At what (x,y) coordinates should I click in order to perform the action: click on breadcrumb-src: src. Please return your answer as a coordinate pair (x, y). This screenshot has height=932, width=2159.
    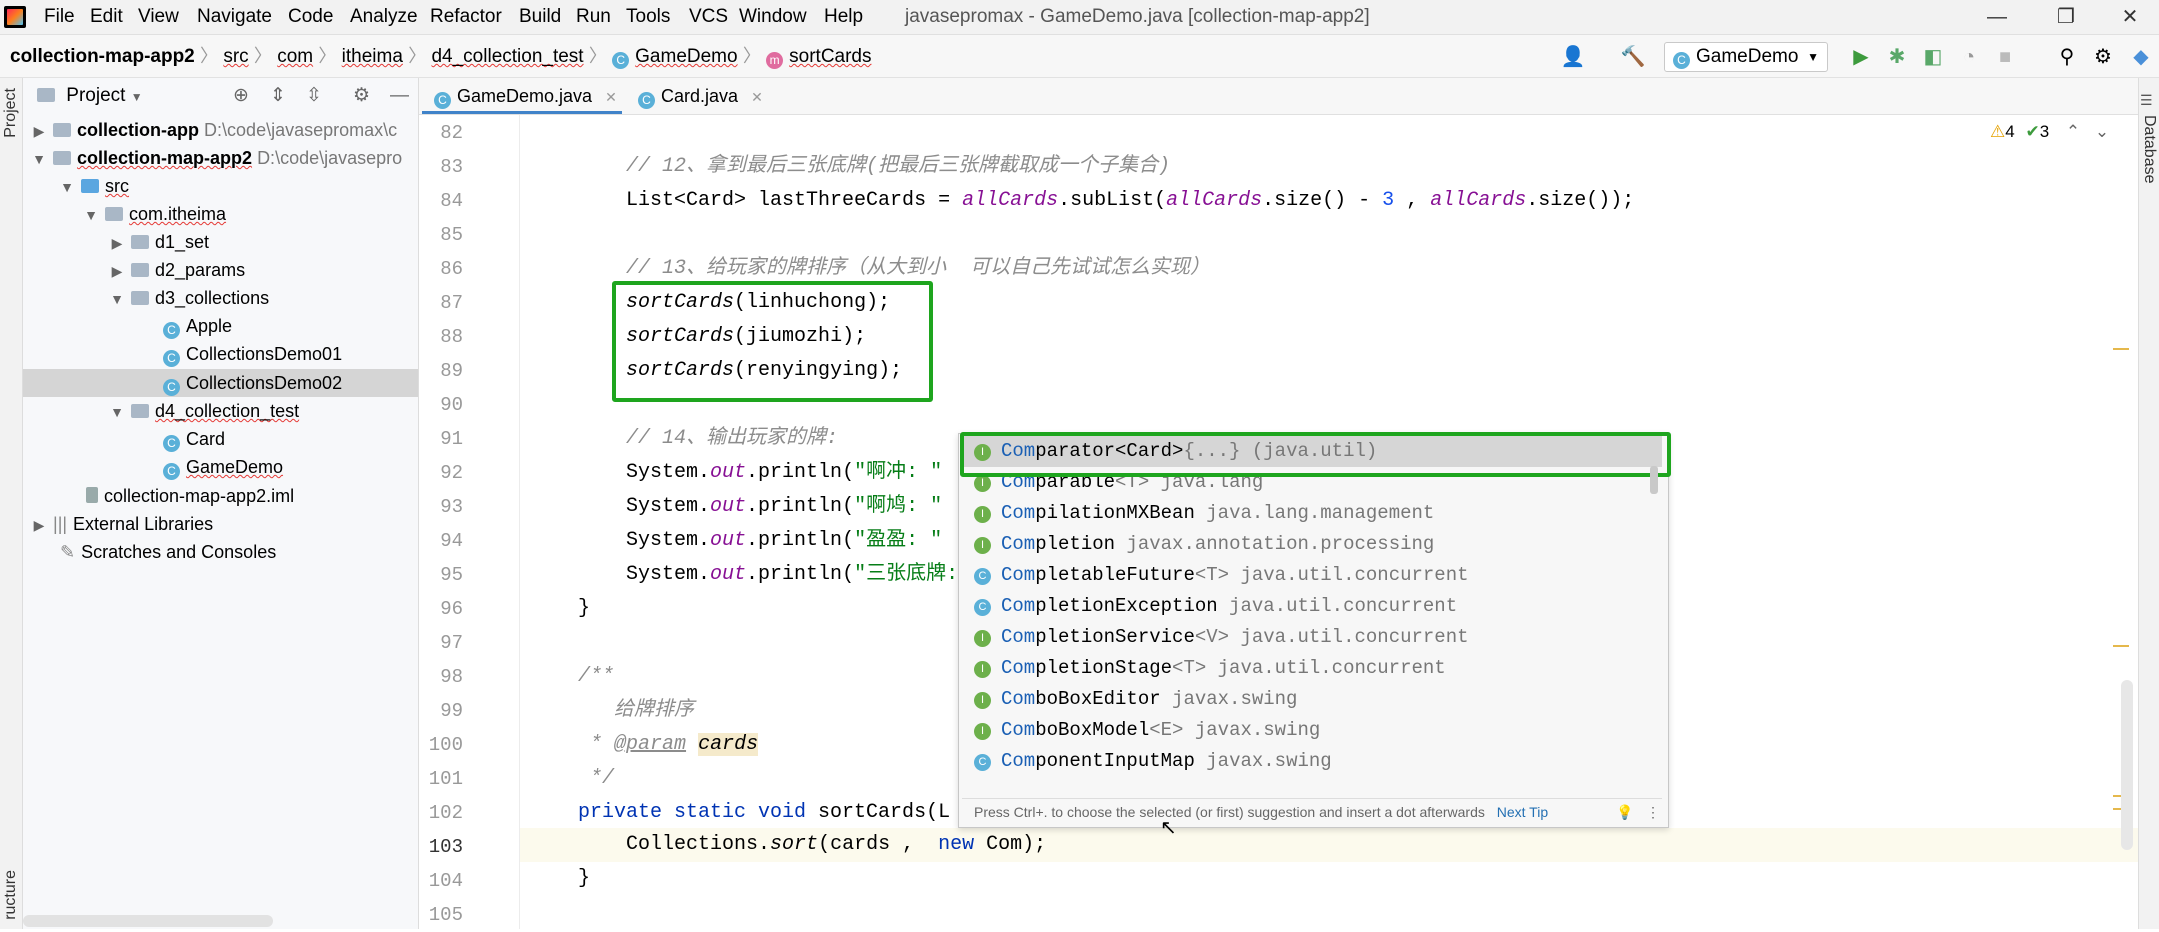
    Looking at the image, I should click on (235, 56).